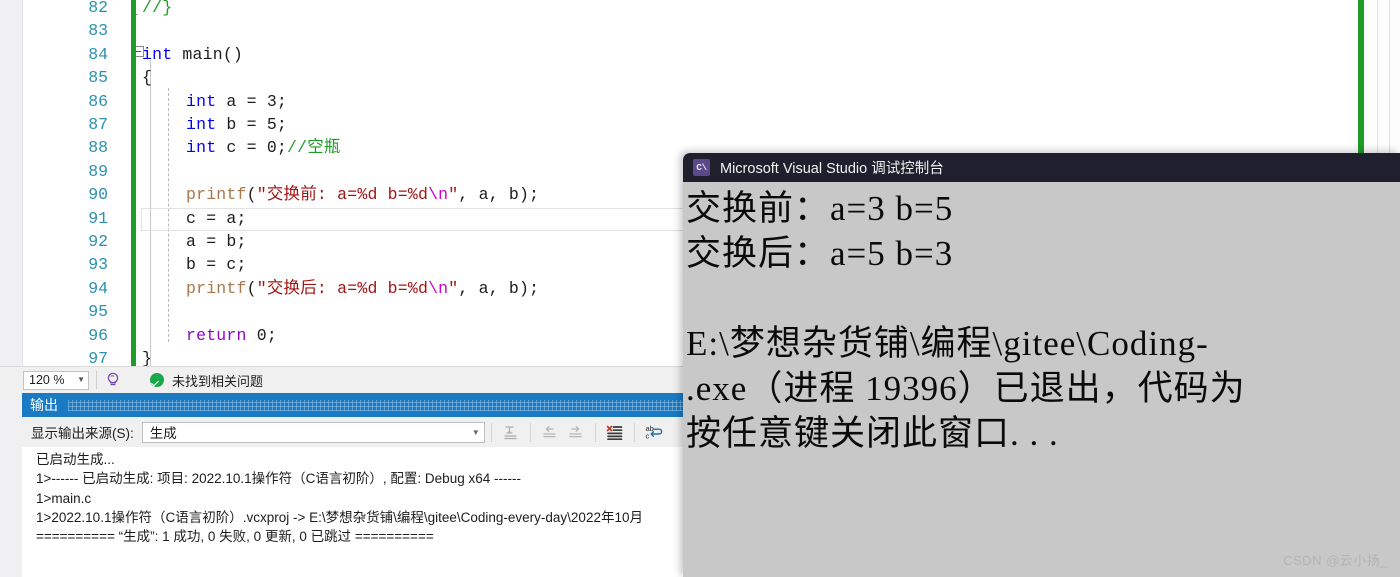 Image resolution: width=1400 pixels, height=577 pixels. Describe the element at coordinates (832, 169) in the screenshot. I see `console-window-title: Microsoft Visual Studio 调试控制台` at that location.